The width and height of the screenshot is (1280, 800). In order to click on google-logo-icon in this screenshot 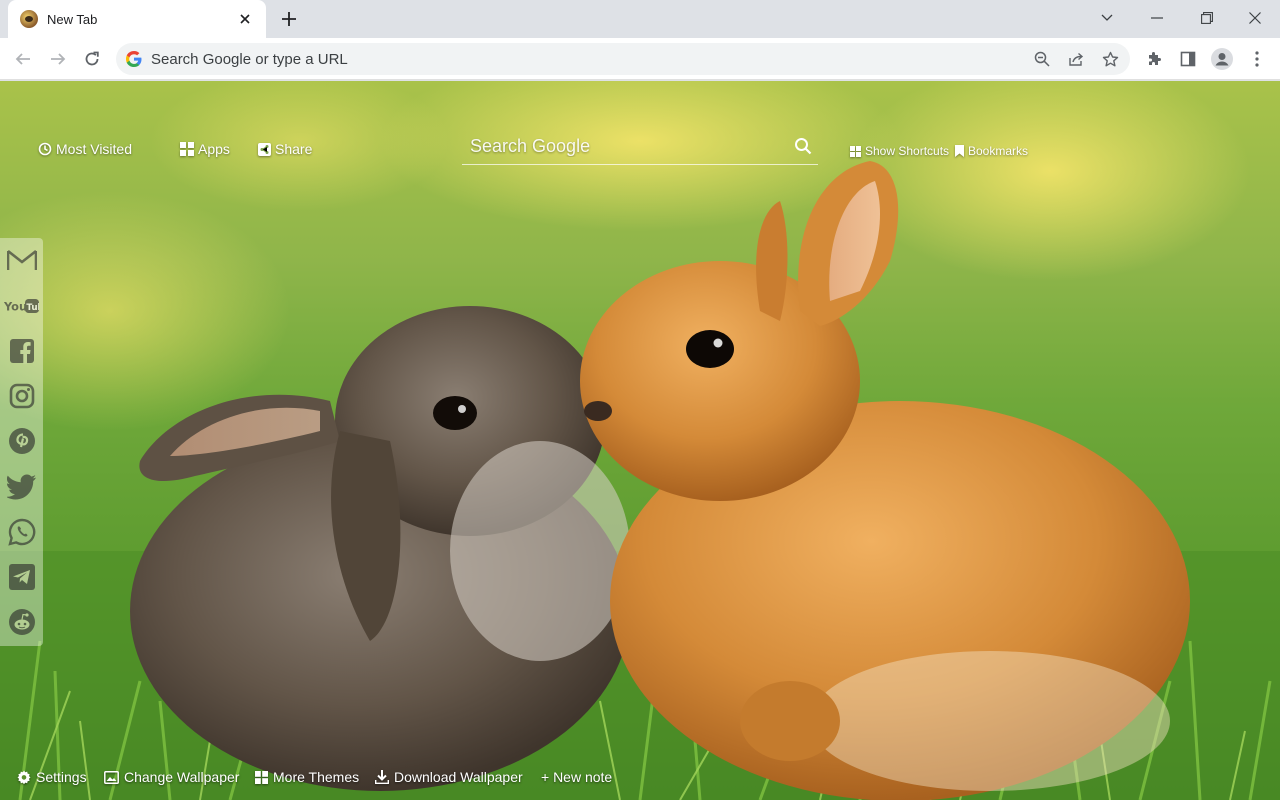, I will do `click(134, 59)`.